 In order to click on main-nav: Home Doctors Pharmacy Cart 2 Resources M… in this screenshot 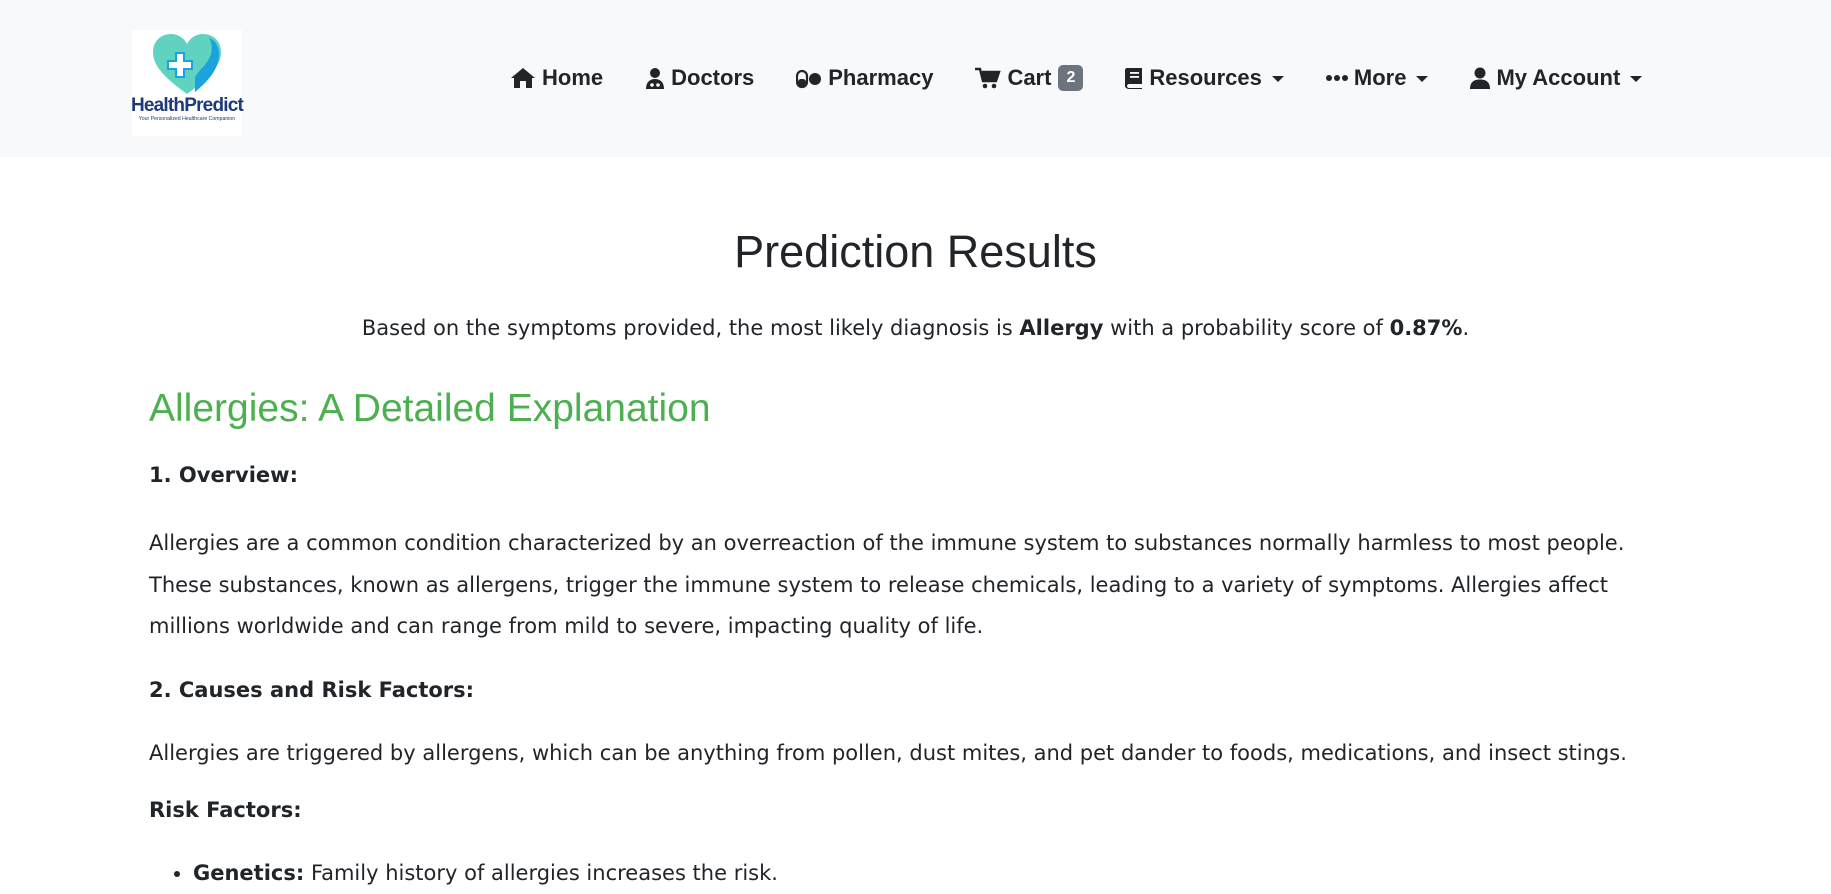, I will do `click(1097, 78)`.